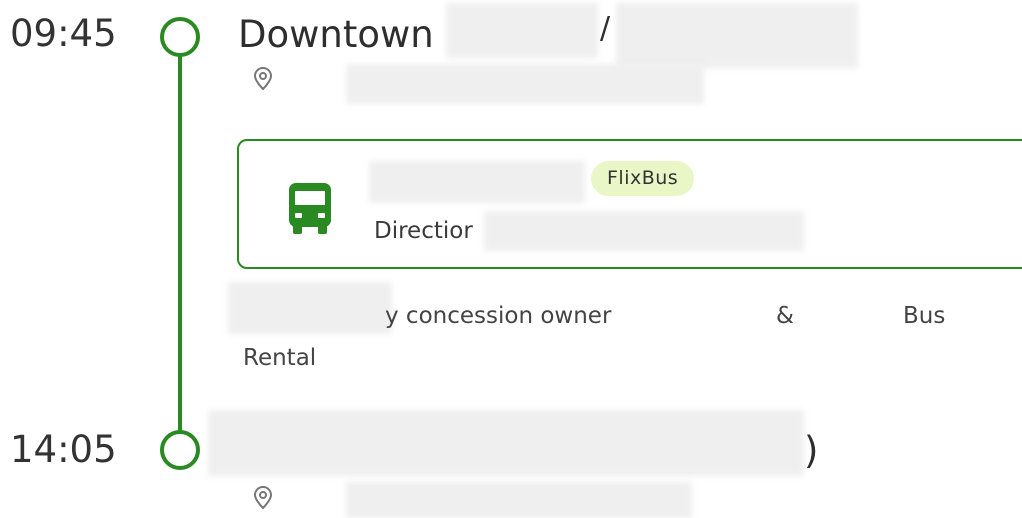  Describe the element at coordinates (180, 244) in the screenshot. I see `timeline-line` at that location.